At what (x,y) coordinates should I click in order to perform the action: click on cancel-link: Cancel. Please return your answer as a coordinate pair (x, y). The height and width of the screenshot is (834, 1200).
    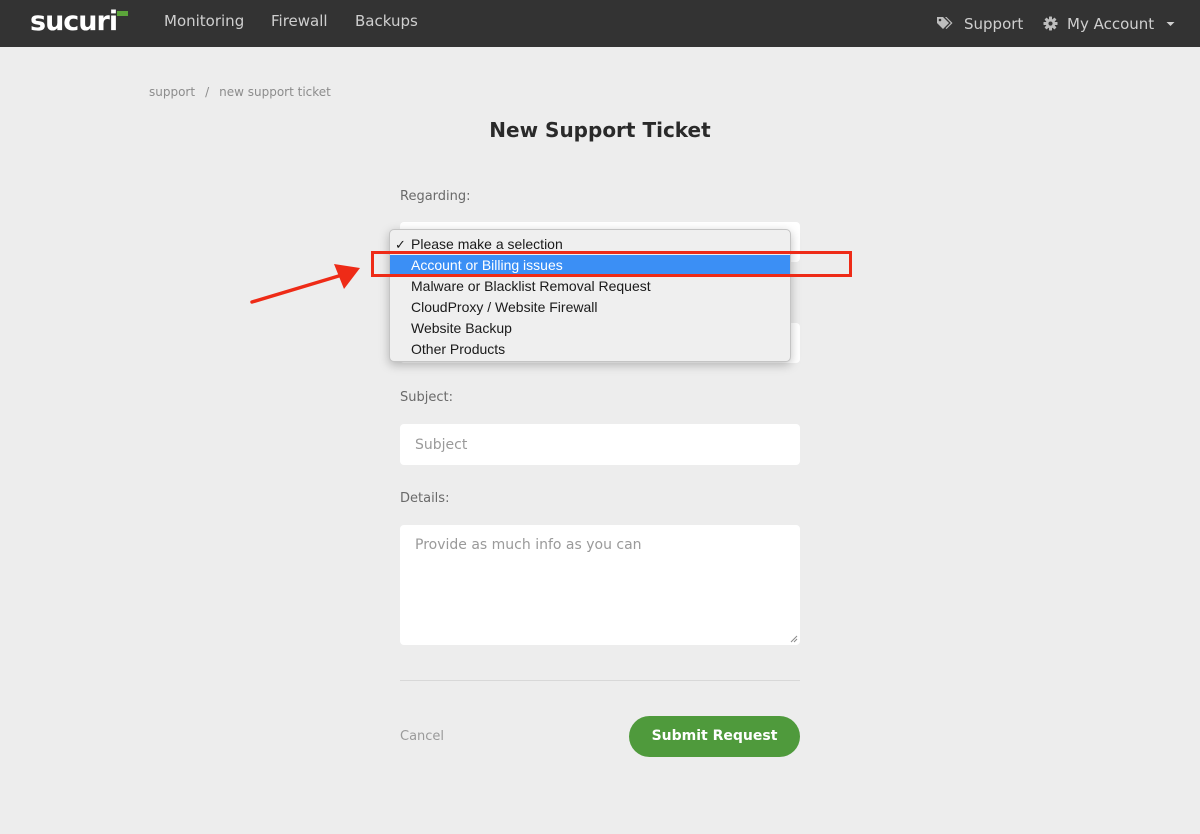
    Looking at the image, I should click on (422, 736).